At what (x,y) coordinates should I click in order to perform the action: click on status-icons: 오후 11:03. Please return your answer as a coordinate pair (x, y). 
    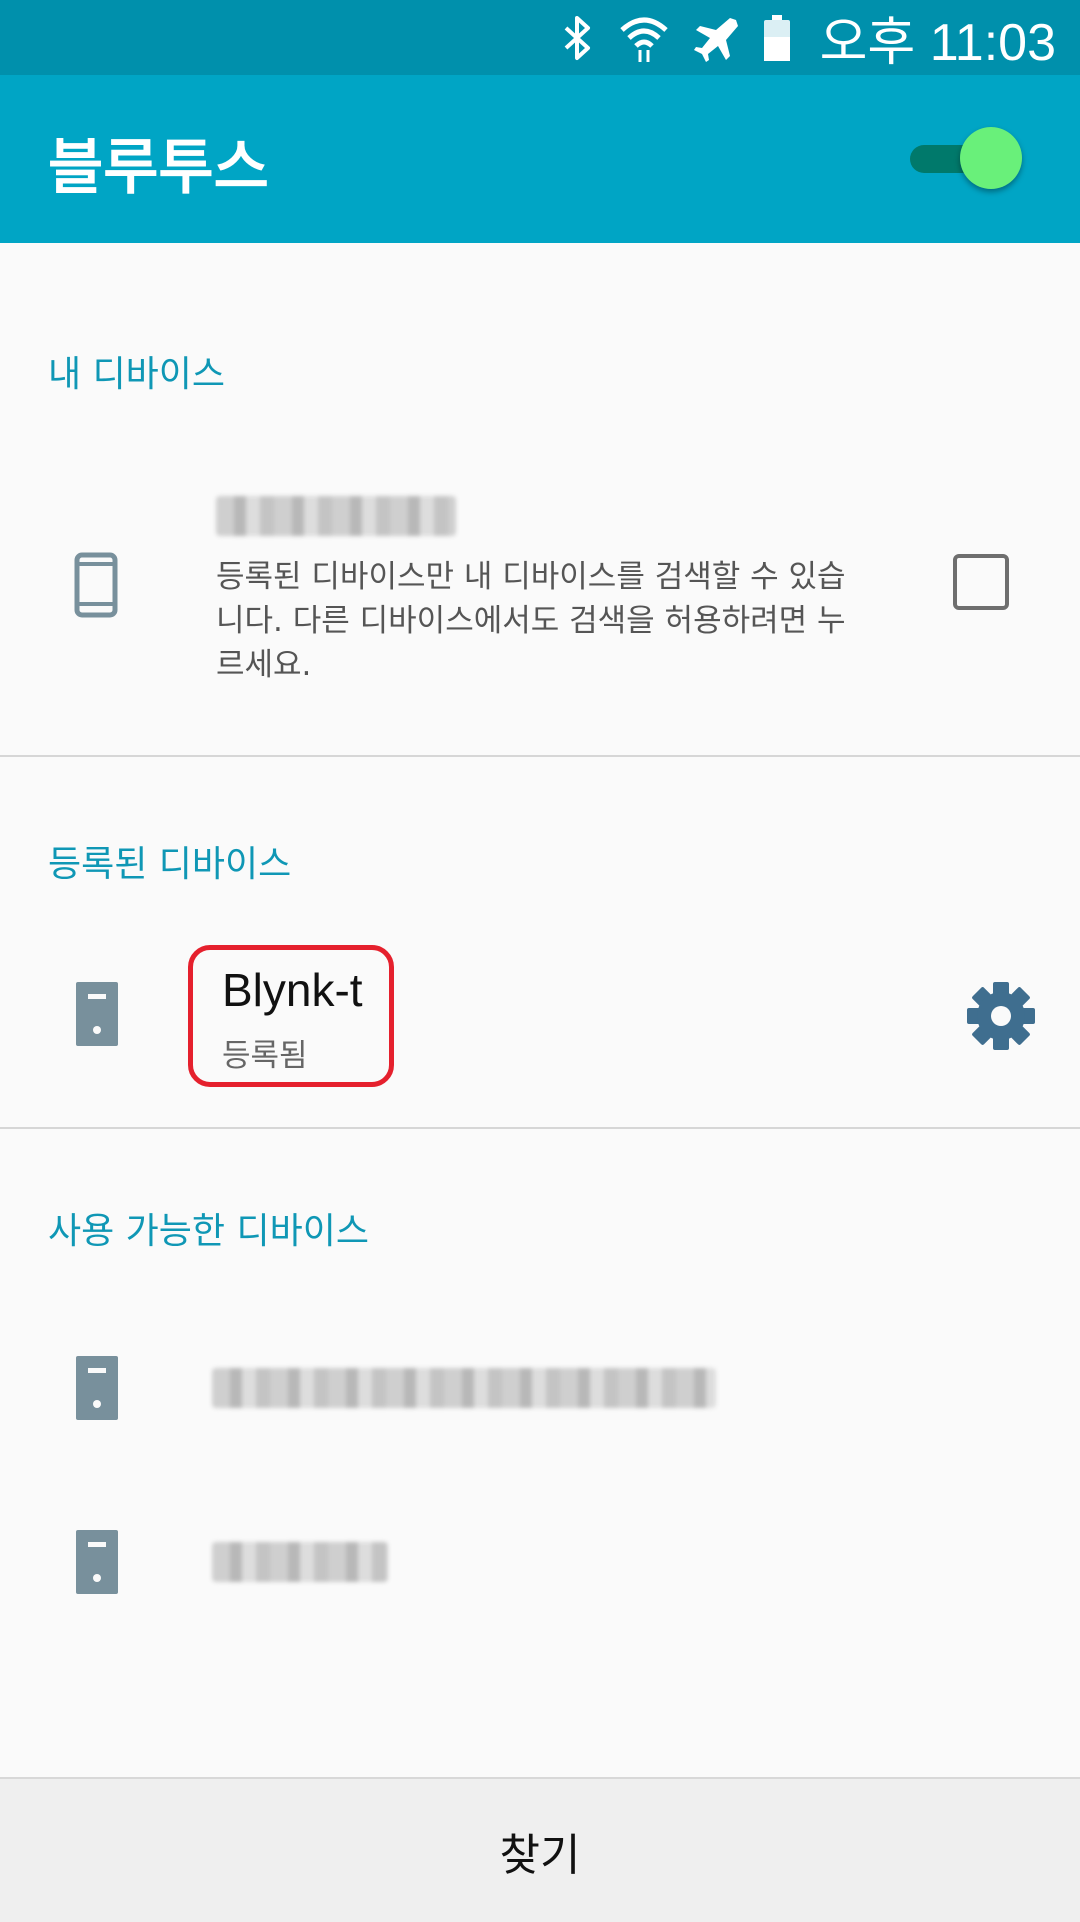
    Looking at the image, I should click on (808, 37).